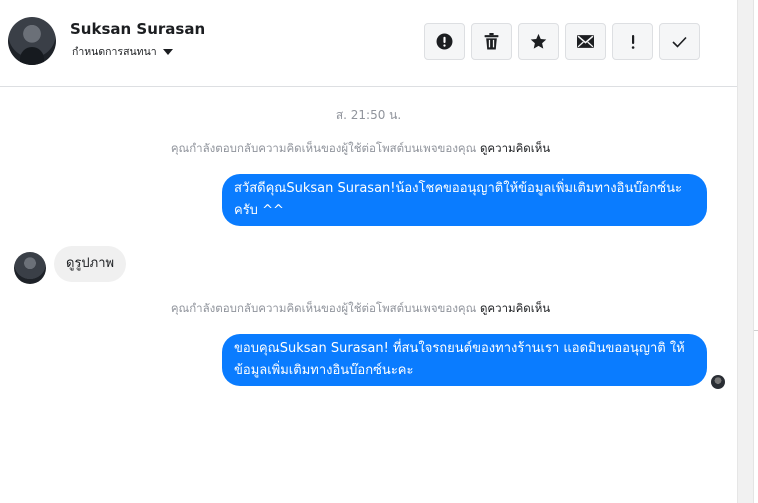  I want to click on mail-icon, so click(585, 41).